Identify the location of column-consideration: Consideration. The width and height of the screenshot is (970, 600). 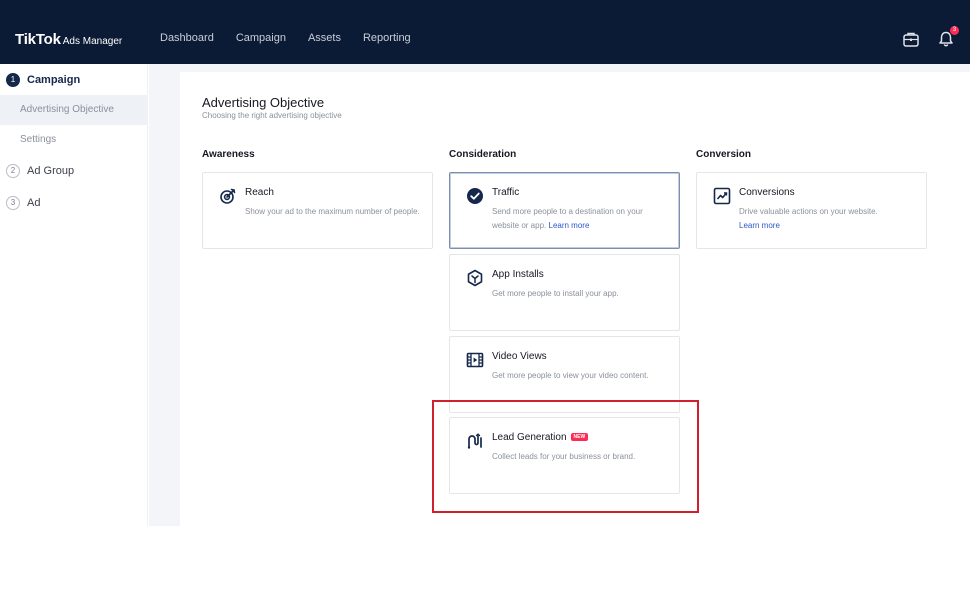
(483, 154).